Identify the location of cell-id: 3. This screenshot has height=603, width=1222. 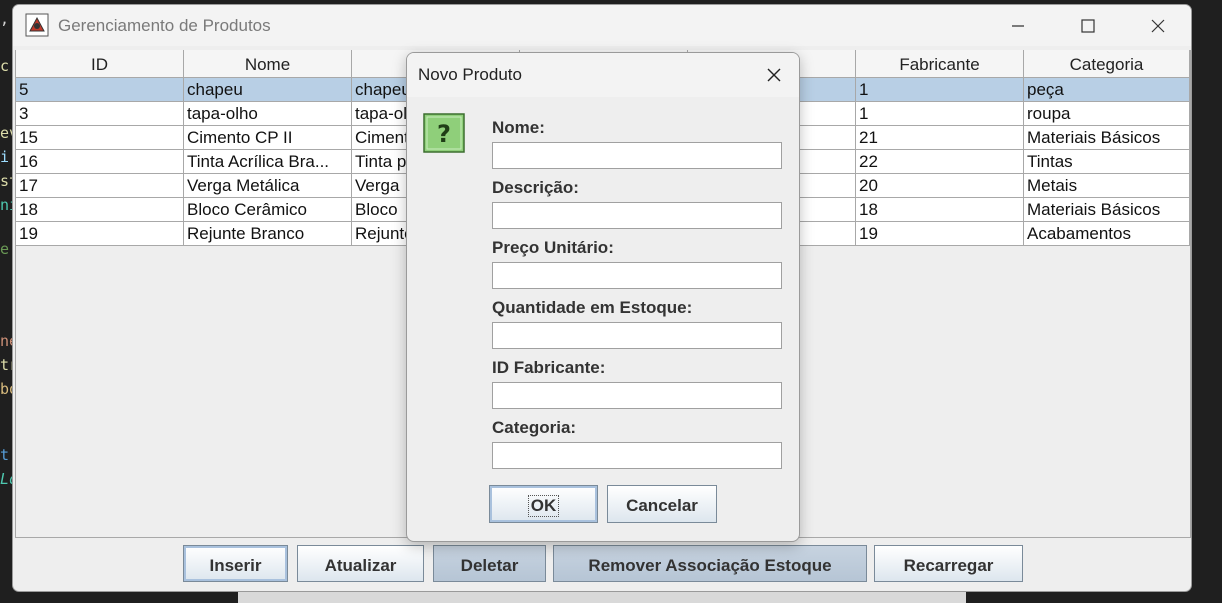
(100, 114).